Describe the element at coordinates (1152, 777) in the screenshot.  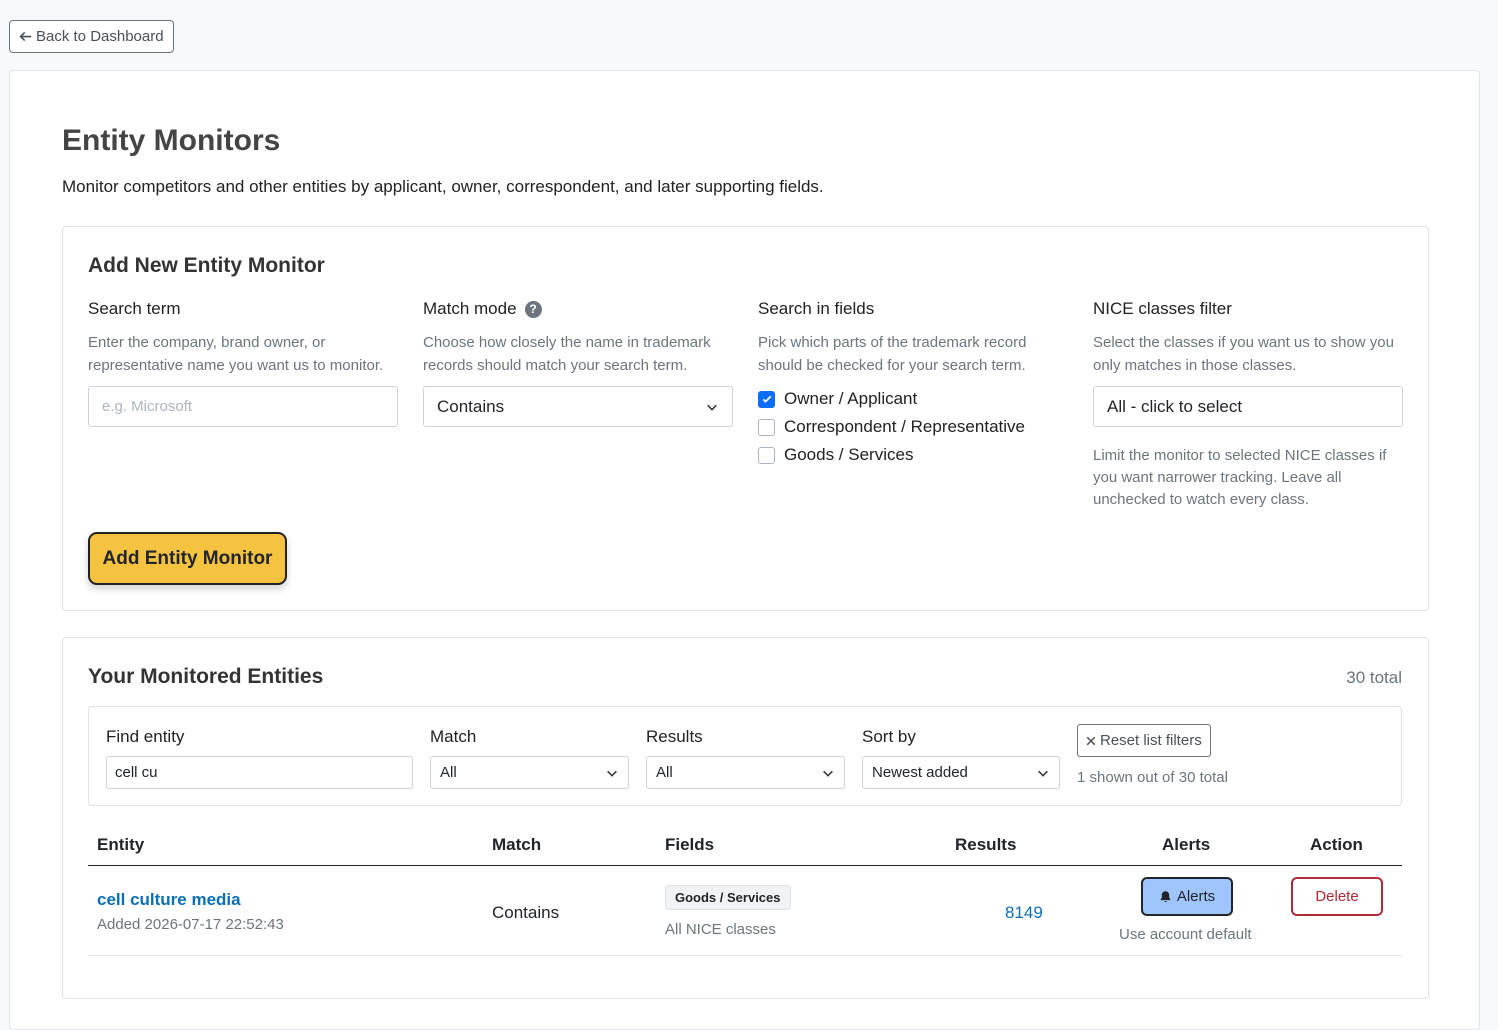
I see `shown-count: 1 shown out of 30 total` at that location.